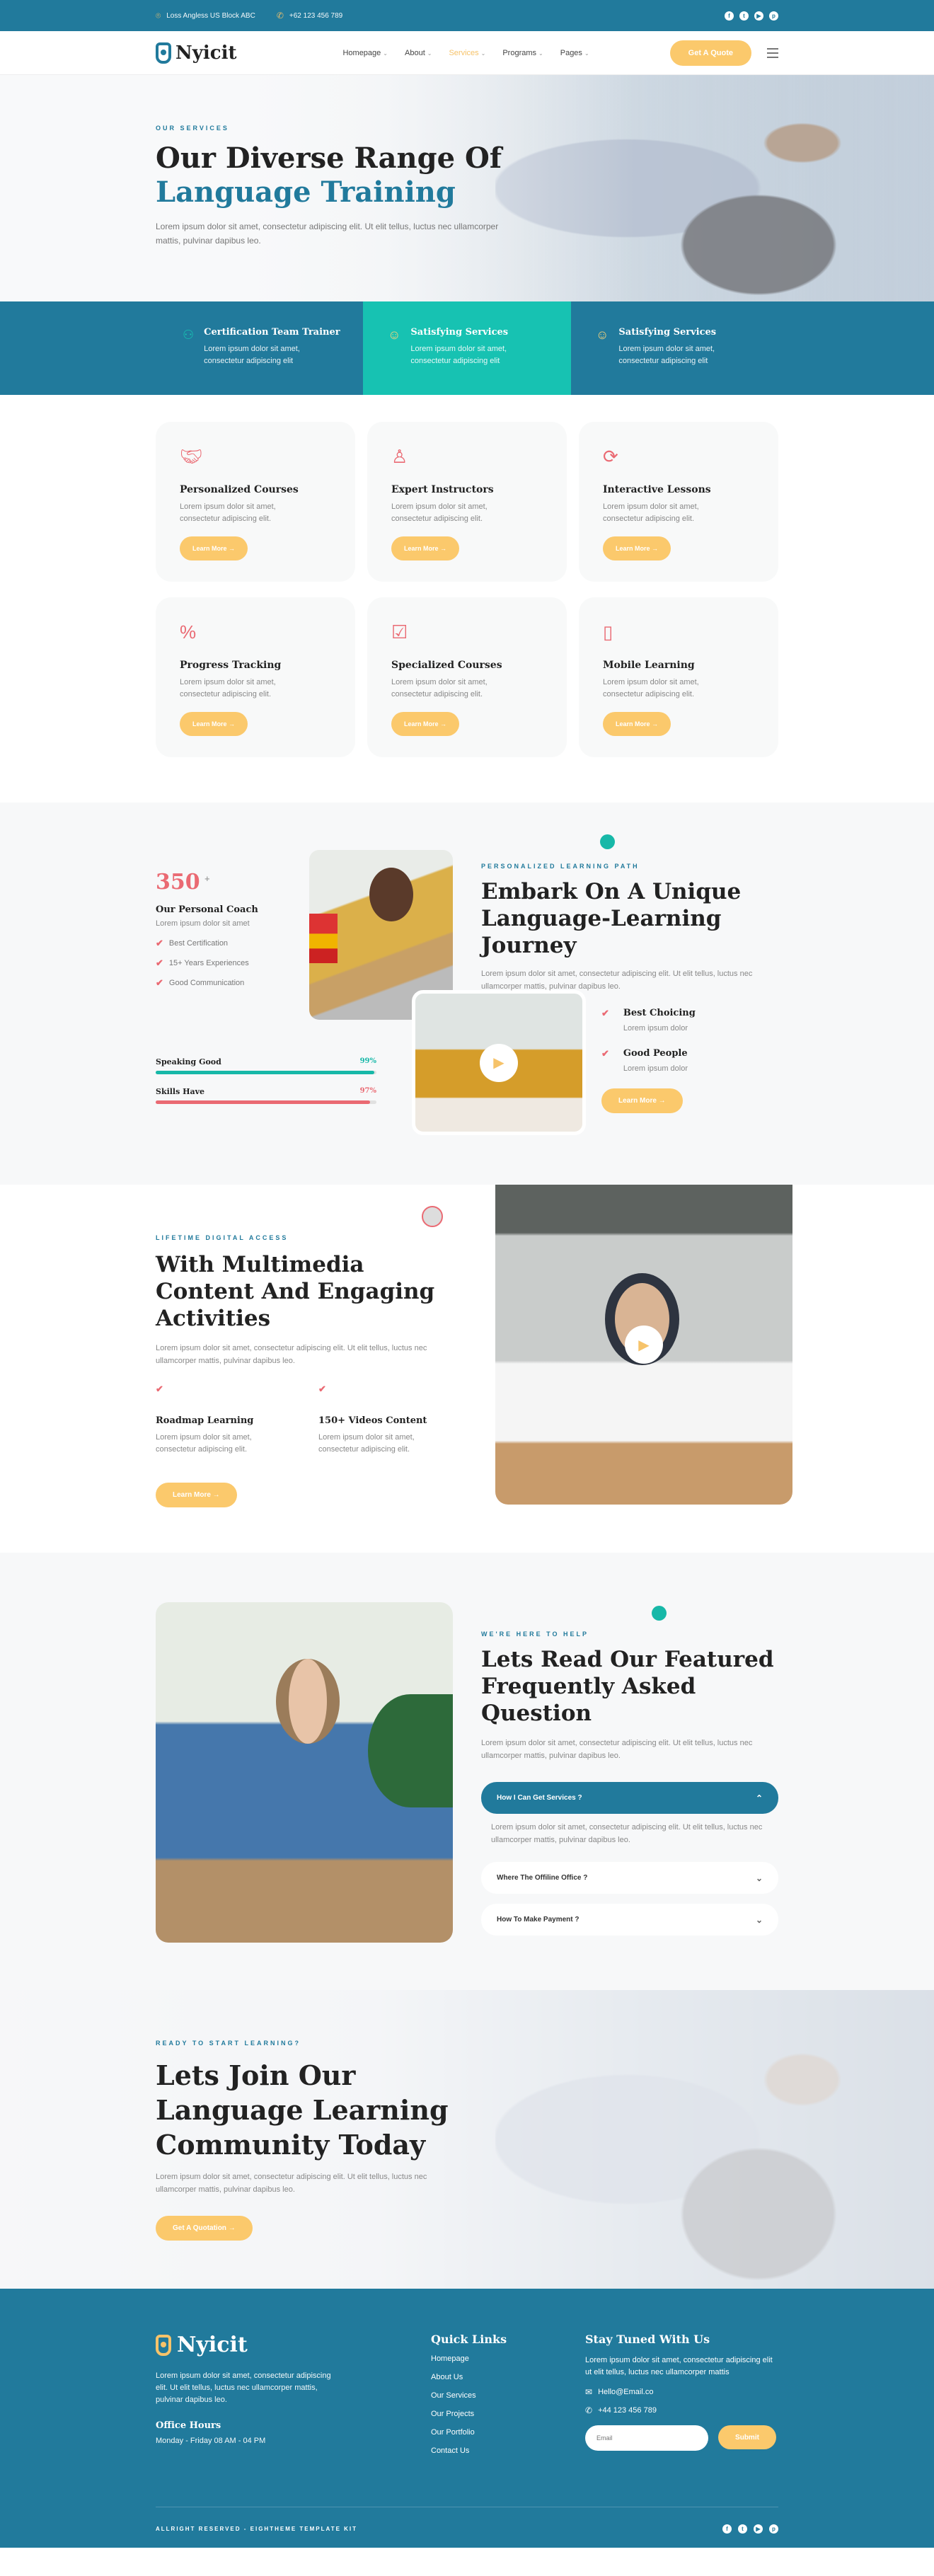  I want to click on instructor-stars-icon: ♙, so click(399, 457).